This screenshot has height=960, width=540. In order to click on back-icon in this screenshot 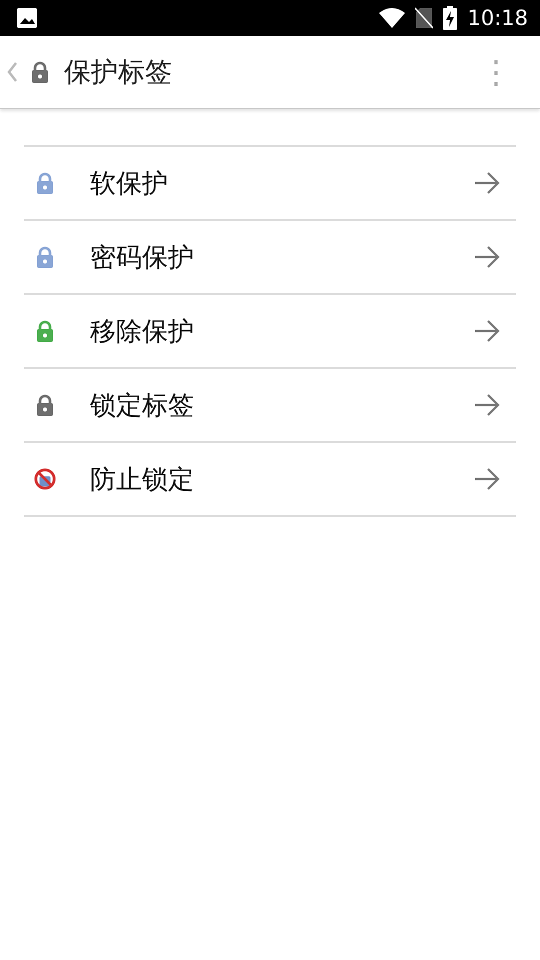, I will do `click(12, 72)`.